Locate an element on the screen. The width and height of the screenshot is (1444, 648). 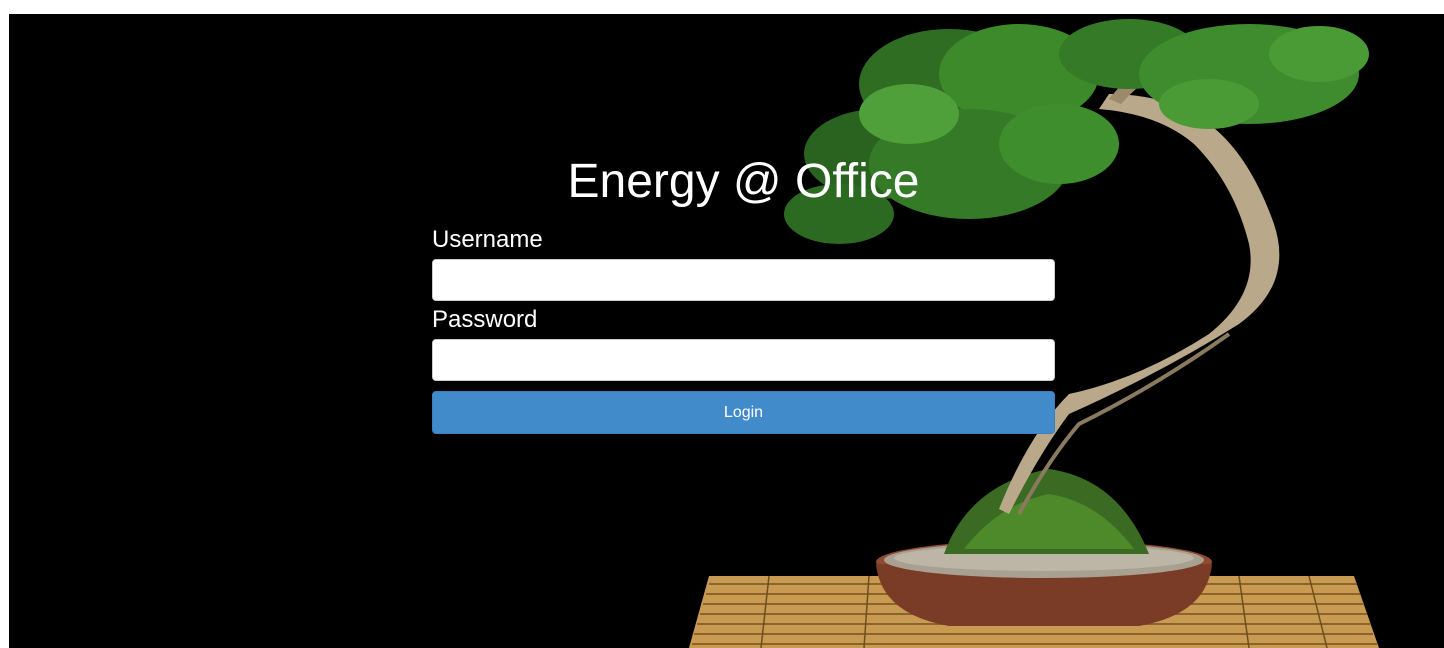
username-input is located at coordinates (743, 280).